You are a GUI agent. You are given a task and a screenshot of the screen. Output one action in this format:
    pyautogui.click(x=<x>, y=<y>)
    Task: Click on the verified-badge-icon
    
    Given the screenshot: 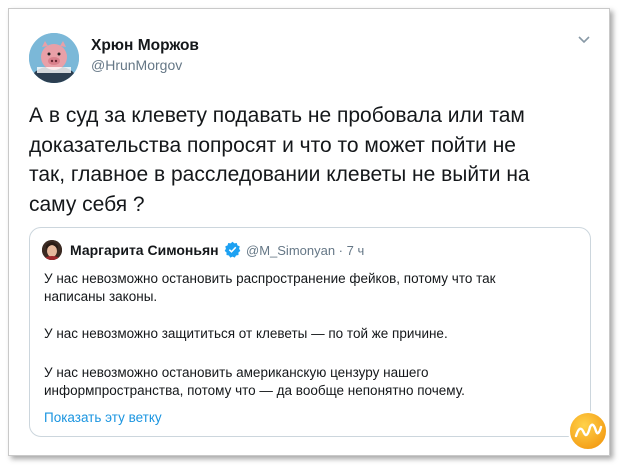 What is the action you would take?
    pyautogui.click(x=232, y=249)
    